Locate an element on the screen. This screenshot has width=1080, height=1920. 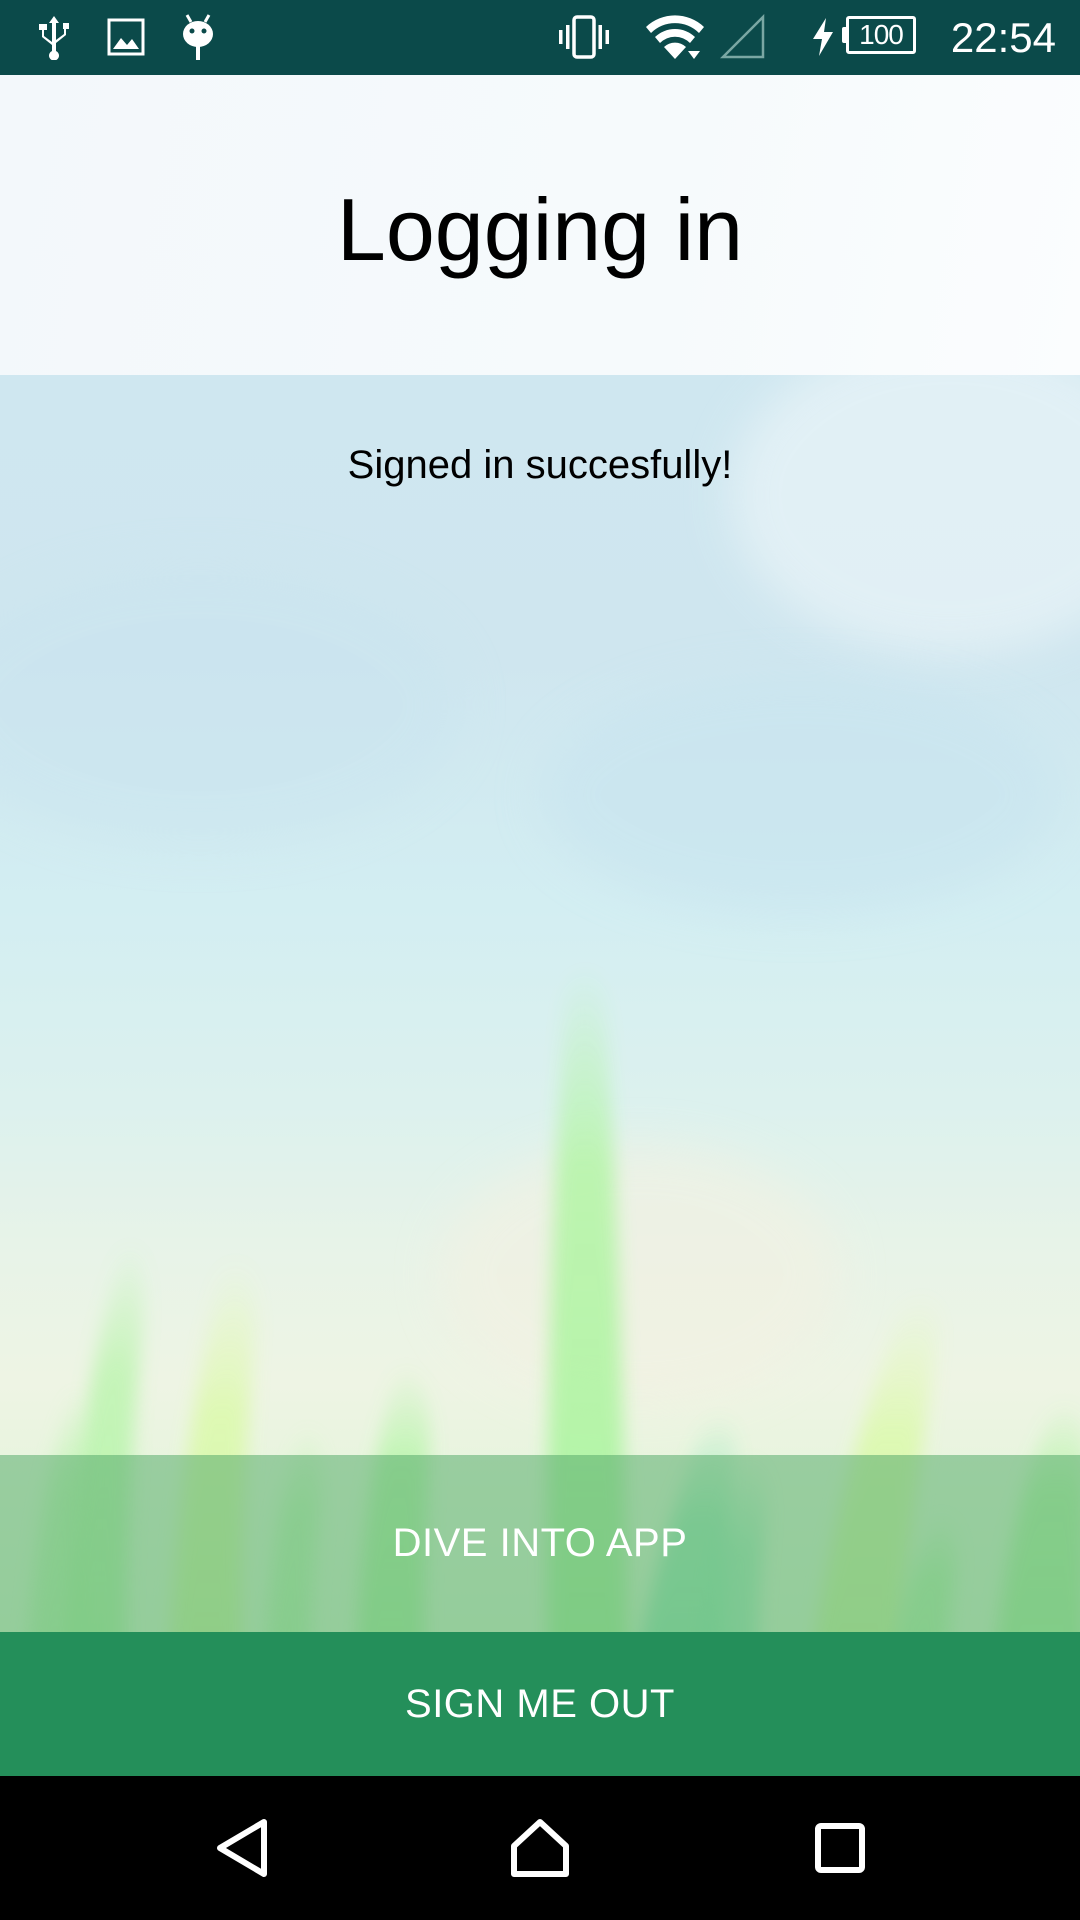
android-debug-icon is located at coordinates (198, 37).